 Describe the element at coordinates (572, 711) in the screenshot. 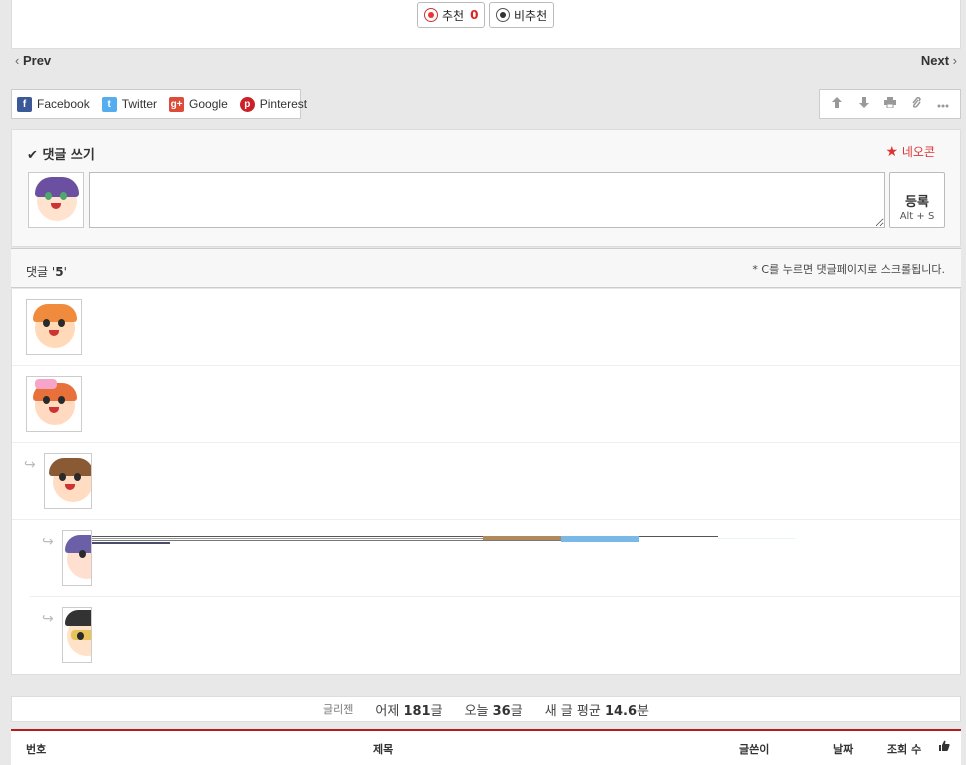

I see `stat-average-label: 새 글 평균` at that location.